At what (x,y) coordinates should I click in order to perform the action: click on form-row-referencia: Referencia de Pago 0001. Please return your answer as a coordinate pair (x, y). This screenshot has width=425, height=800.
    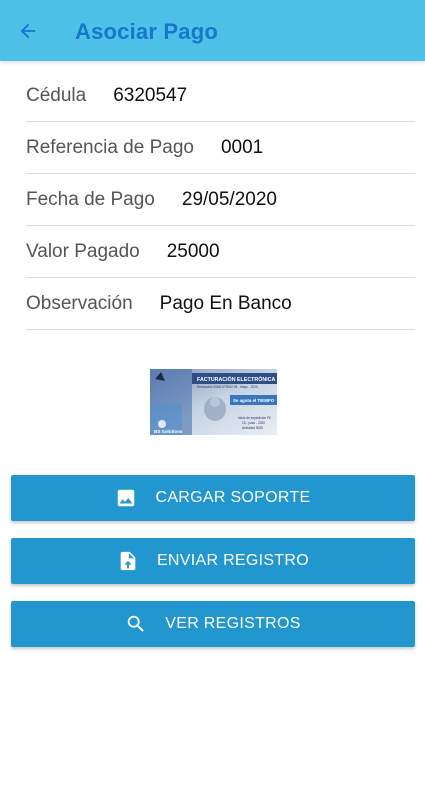
    Looking at the image, I should click on (220, 148).